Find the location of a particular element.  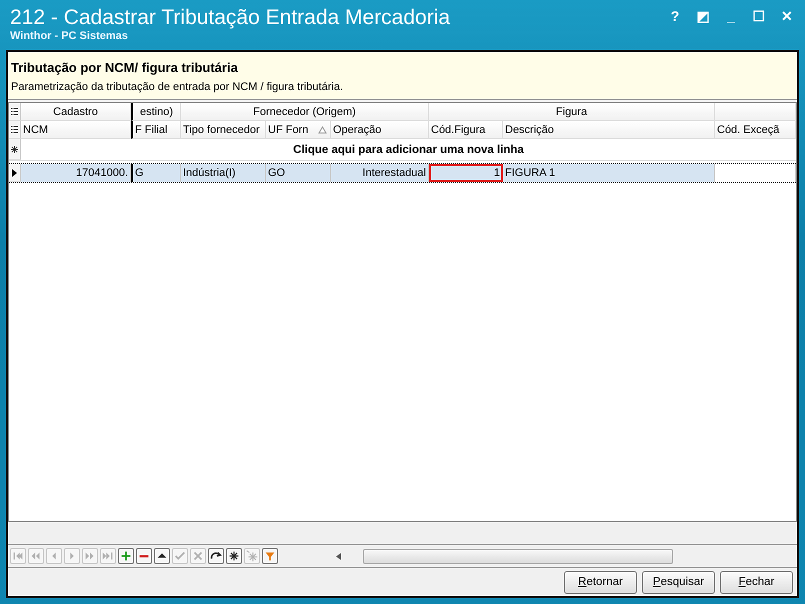

refresh-icon is located at coordinates (216, 556).